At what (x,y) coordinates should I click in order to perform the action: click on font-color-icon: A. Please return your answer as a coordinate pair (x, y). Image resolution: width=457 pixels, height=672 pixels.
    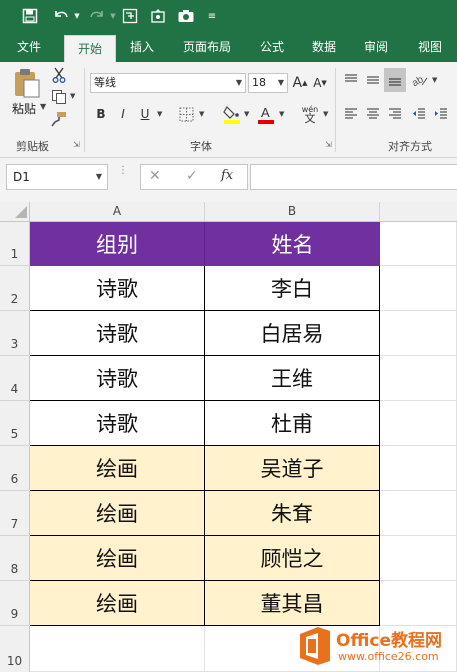
    Looking at the image, I should click on (266, 114).